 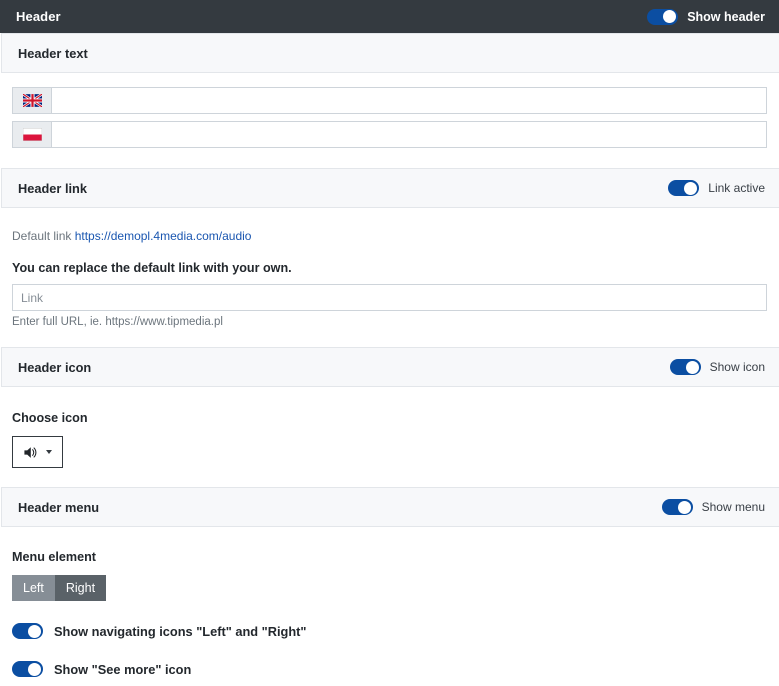 I want to click on section-header-icon-title: Header icon, so click(x=55, y=367).